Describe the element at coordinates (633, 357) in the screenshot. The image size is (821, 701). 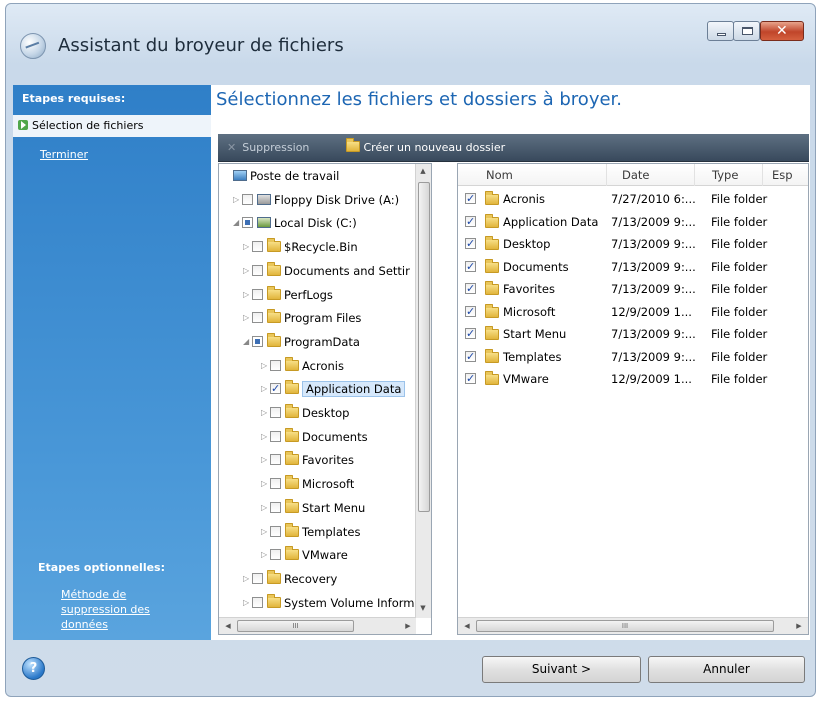
I see `file-row: Templates 7/13/2009 9:... File folder` at that location.